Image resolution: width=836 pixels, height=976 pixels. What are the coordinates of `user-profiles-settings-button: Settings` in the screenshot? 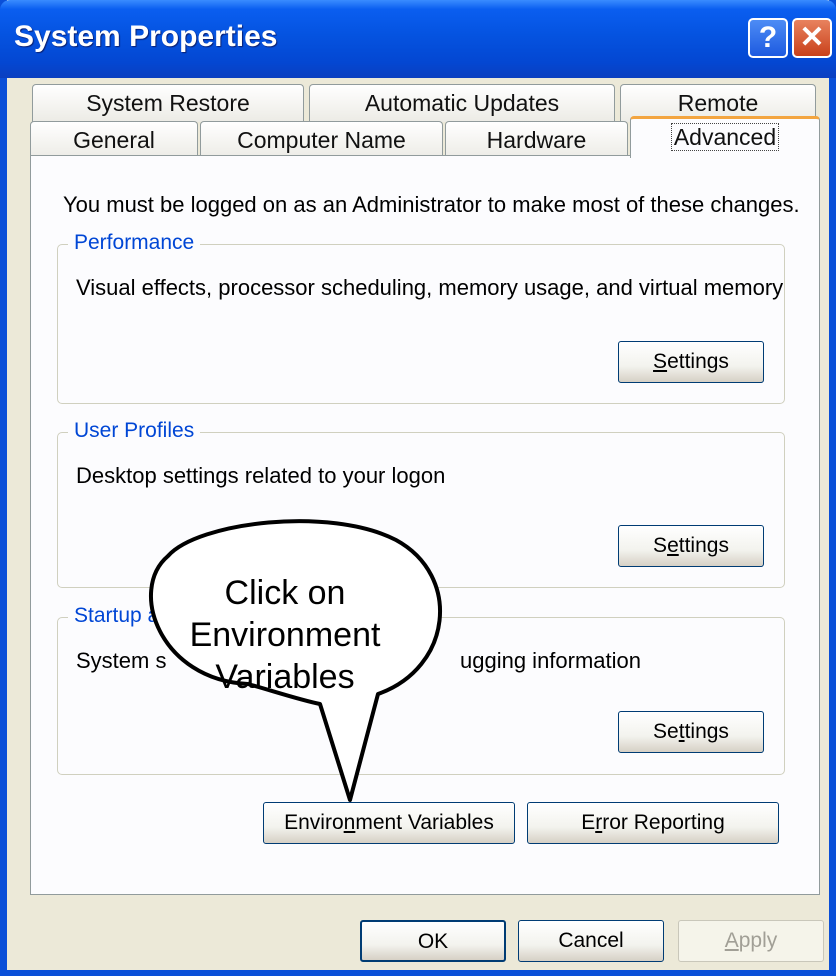 It's located at (691, 546).